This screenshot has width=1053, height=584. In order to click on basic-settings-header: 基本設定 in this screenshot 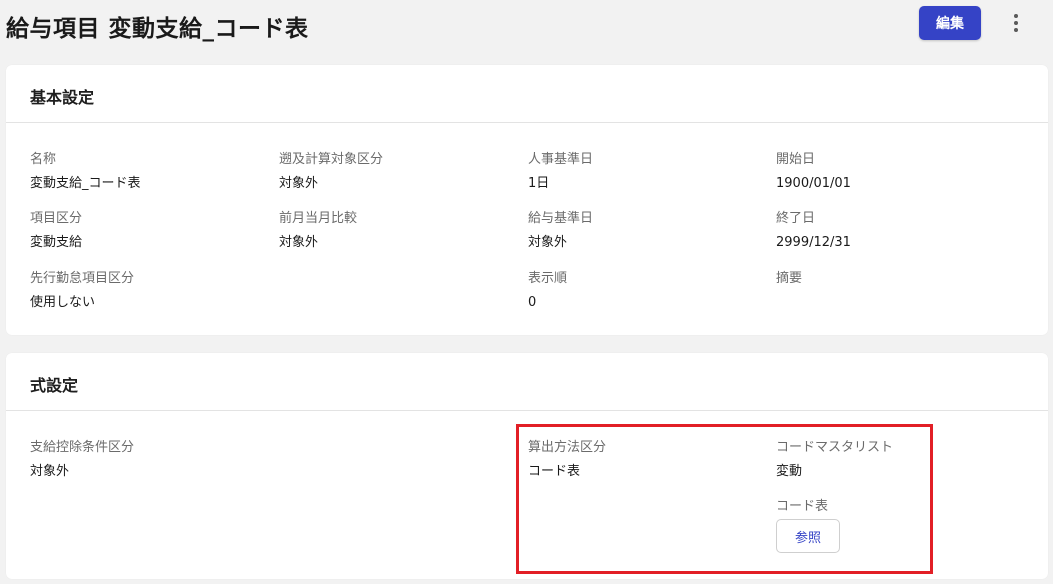, I will do `click(527, 94)`.